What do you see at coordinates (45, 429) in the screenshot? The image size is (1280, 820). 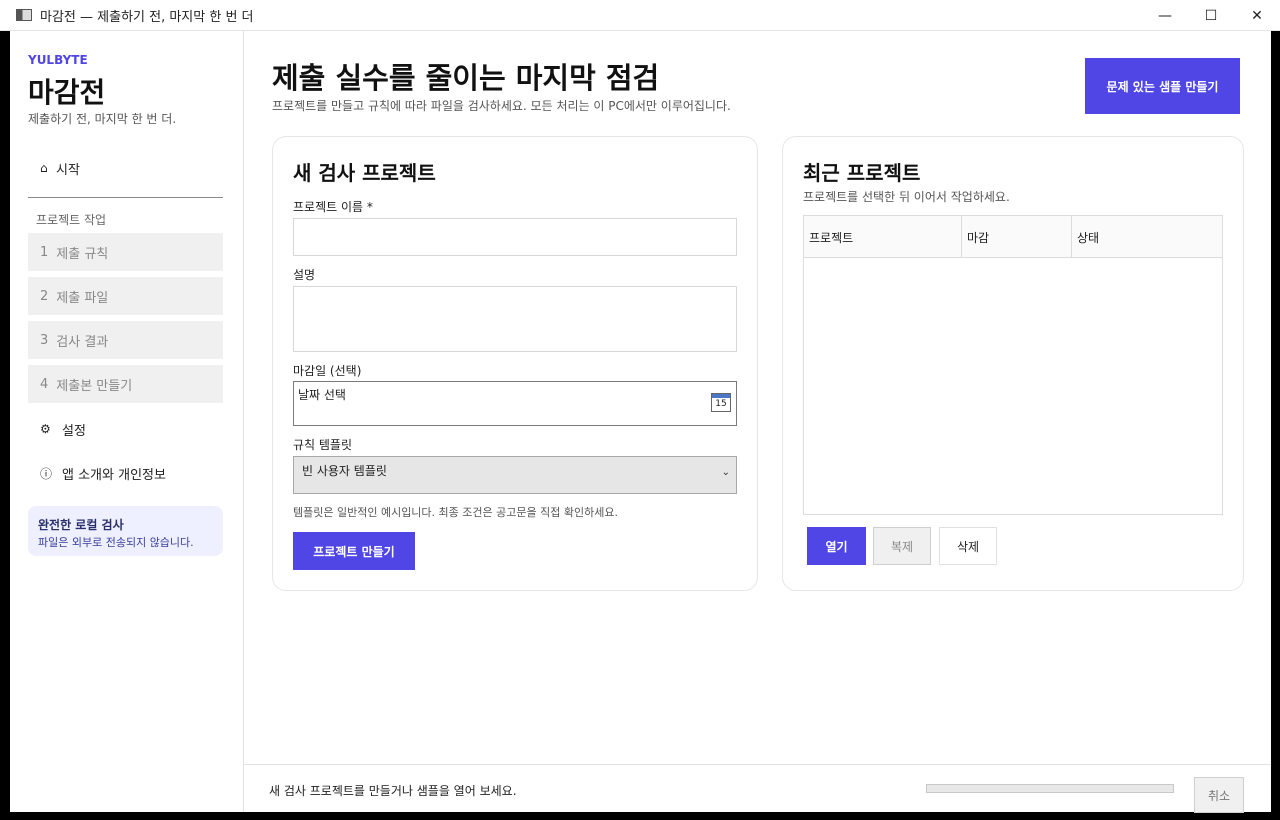 I see `gear-icon: ⚙` at bounding box center [45, 429].